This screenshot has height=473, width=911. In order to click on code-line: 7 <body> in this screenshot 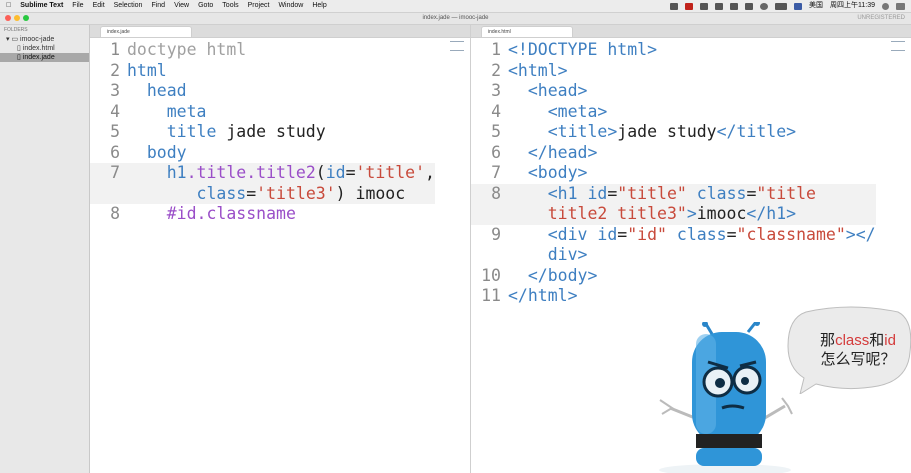, I will do `click(539, 172)`.